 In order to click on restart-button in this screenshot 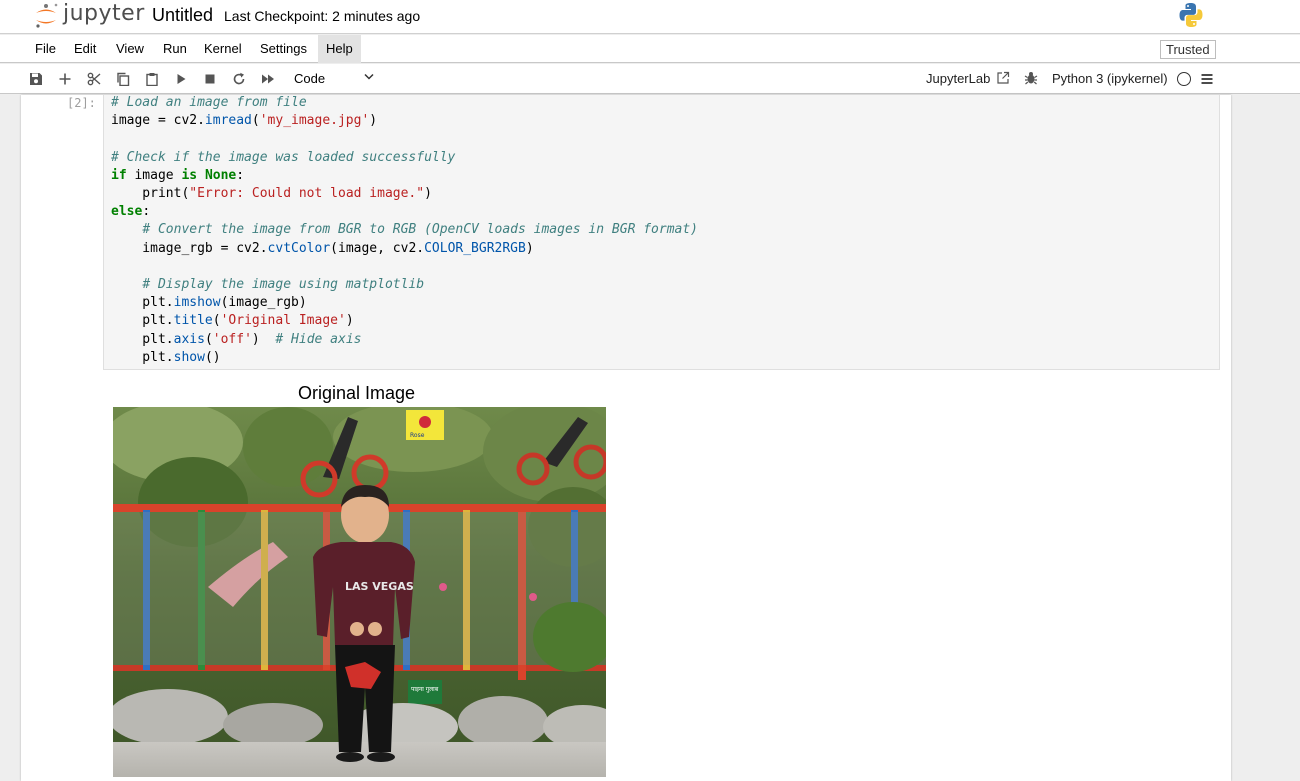, I will do `click(239, 79)`.